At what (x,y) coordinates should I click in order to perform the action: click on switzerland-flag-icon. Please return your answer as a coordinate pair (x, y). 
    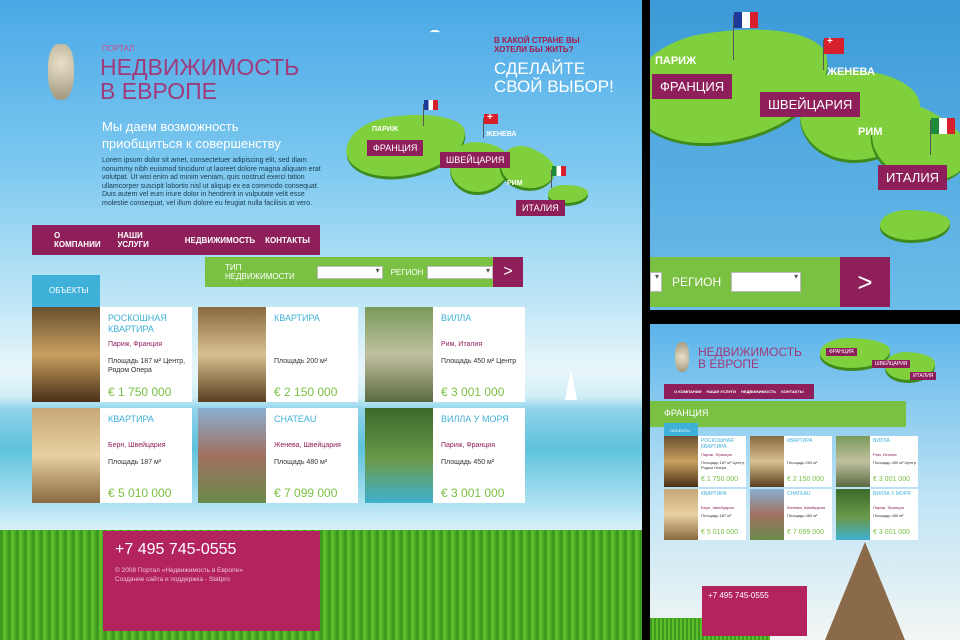
    Looking at the image, I should click on (834, 45).